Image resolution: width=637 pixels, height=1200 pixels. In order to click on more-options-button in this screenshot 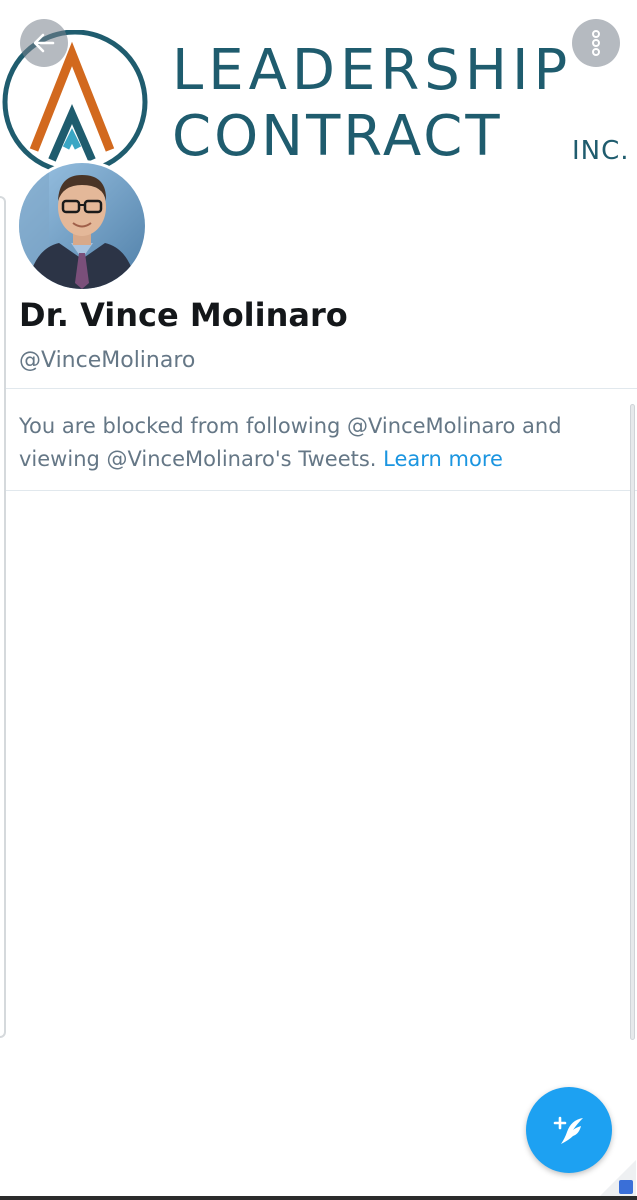, I will do `click(596, 43)`.